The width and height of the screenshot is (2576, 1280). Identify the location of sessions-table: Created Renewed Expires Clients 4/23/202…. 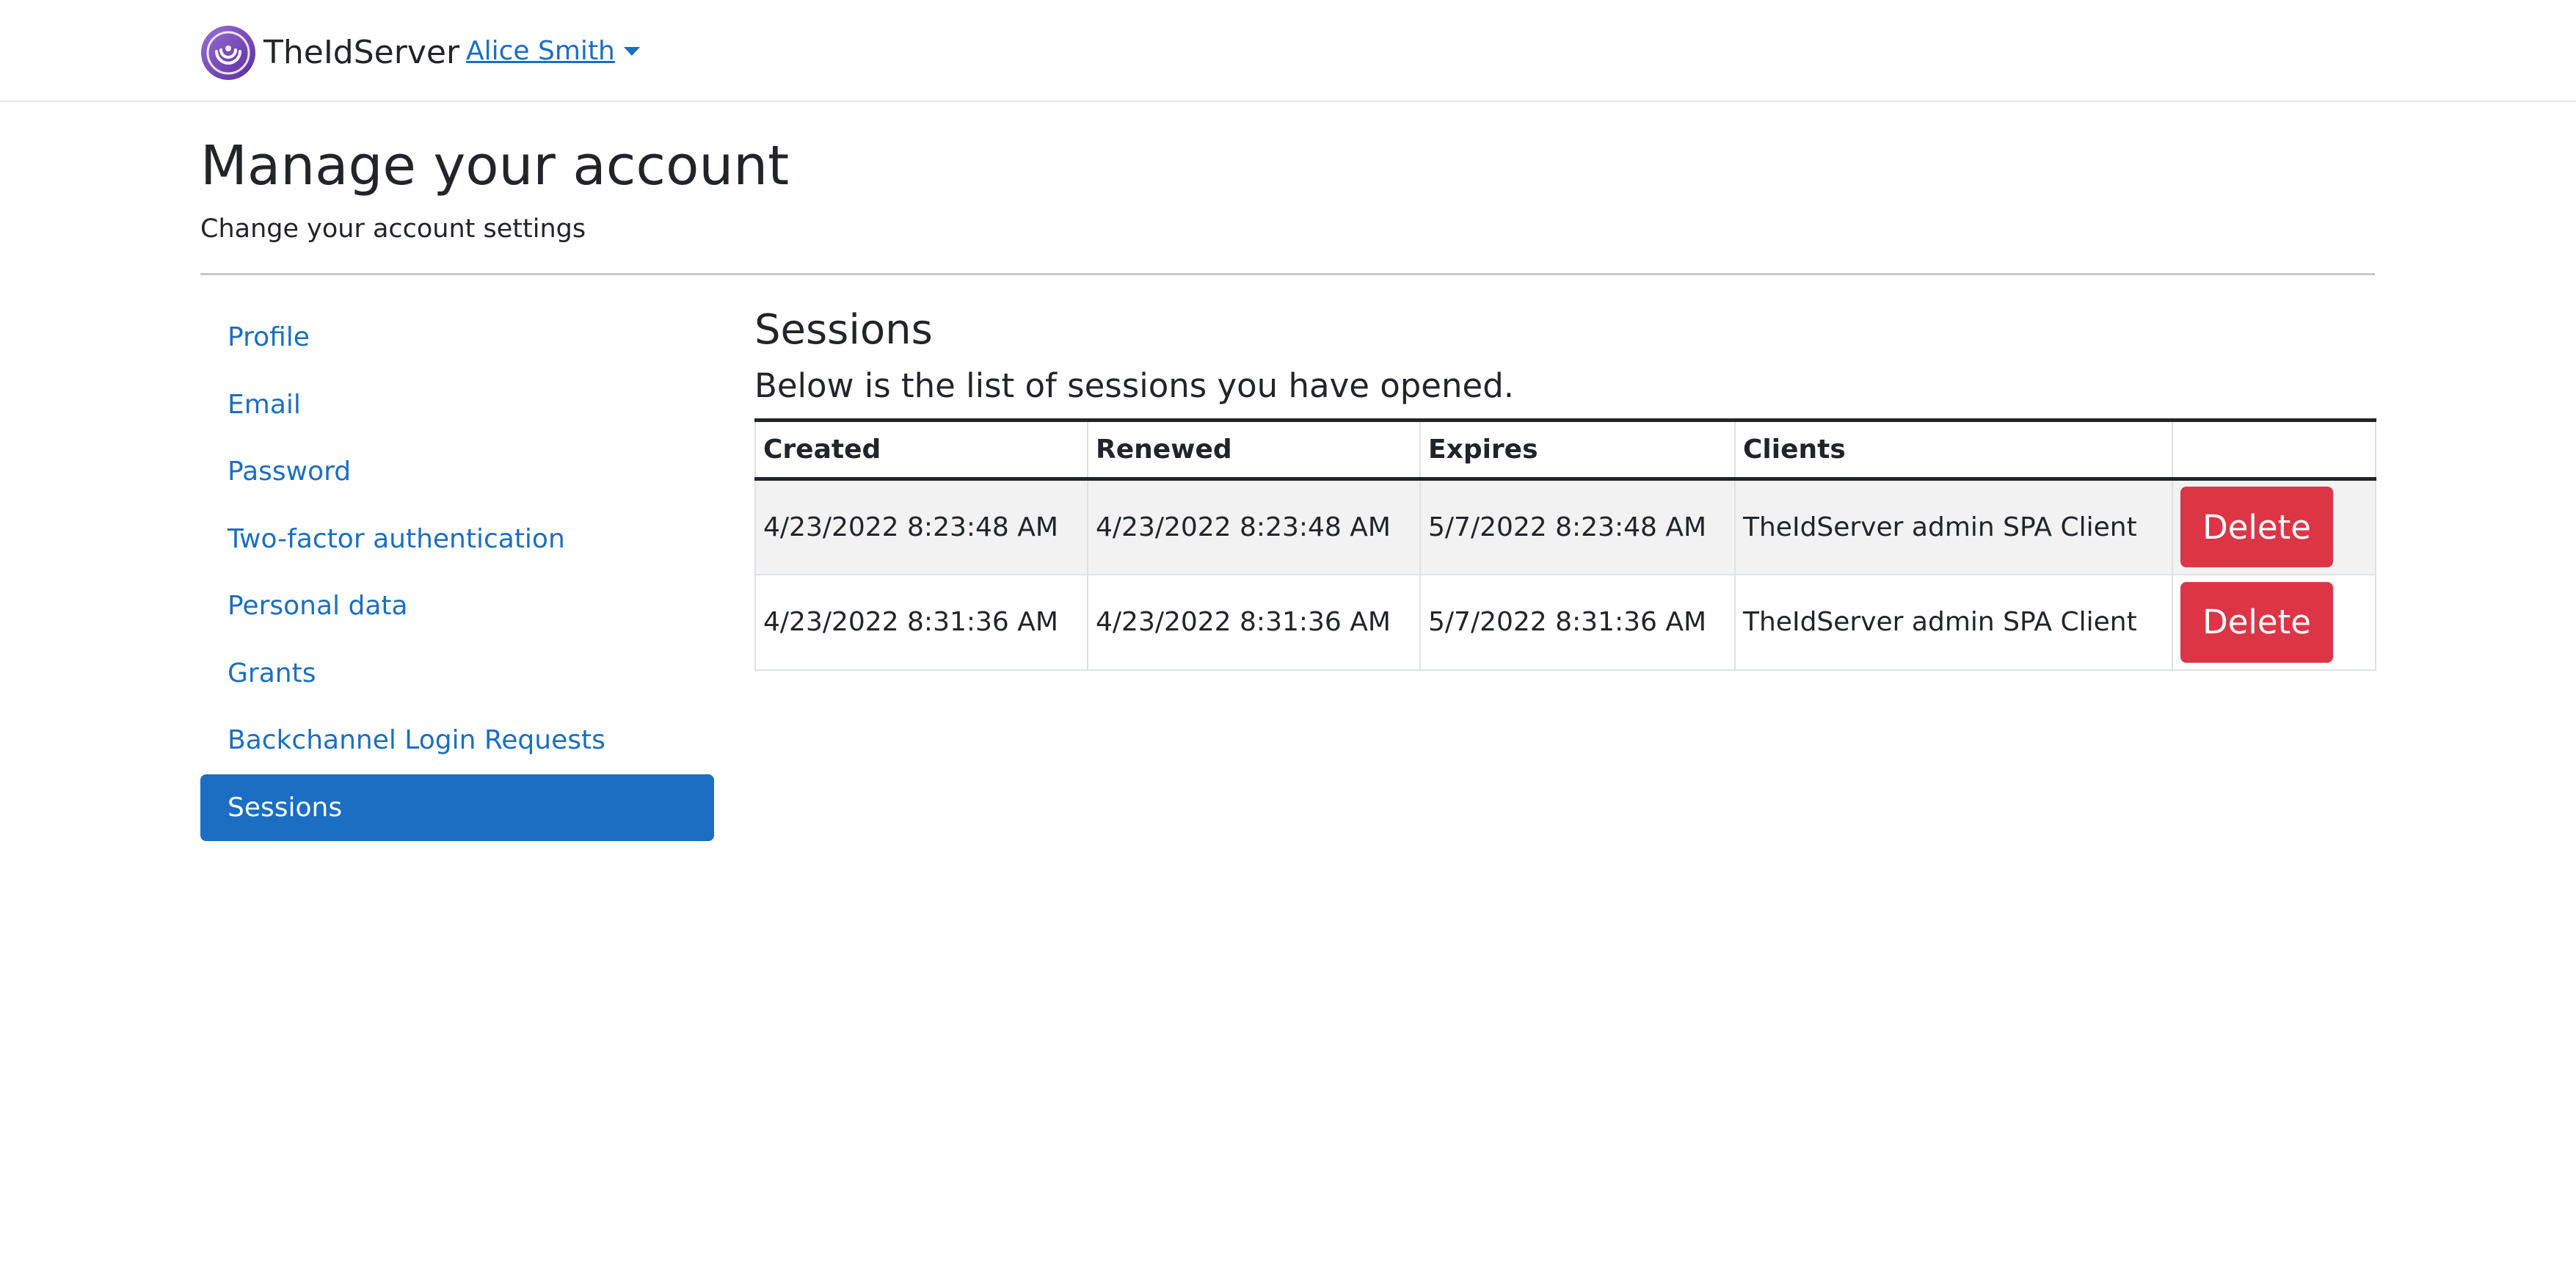
(1565, 544).